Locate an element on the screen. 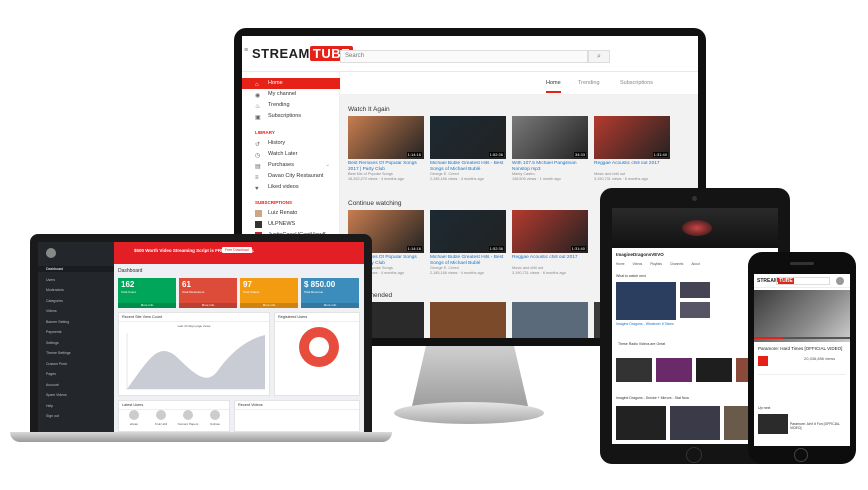 The width and height of the screenshot is (868, 490). video-thumbnail: 34:33 is located at coordinates (550, 137).